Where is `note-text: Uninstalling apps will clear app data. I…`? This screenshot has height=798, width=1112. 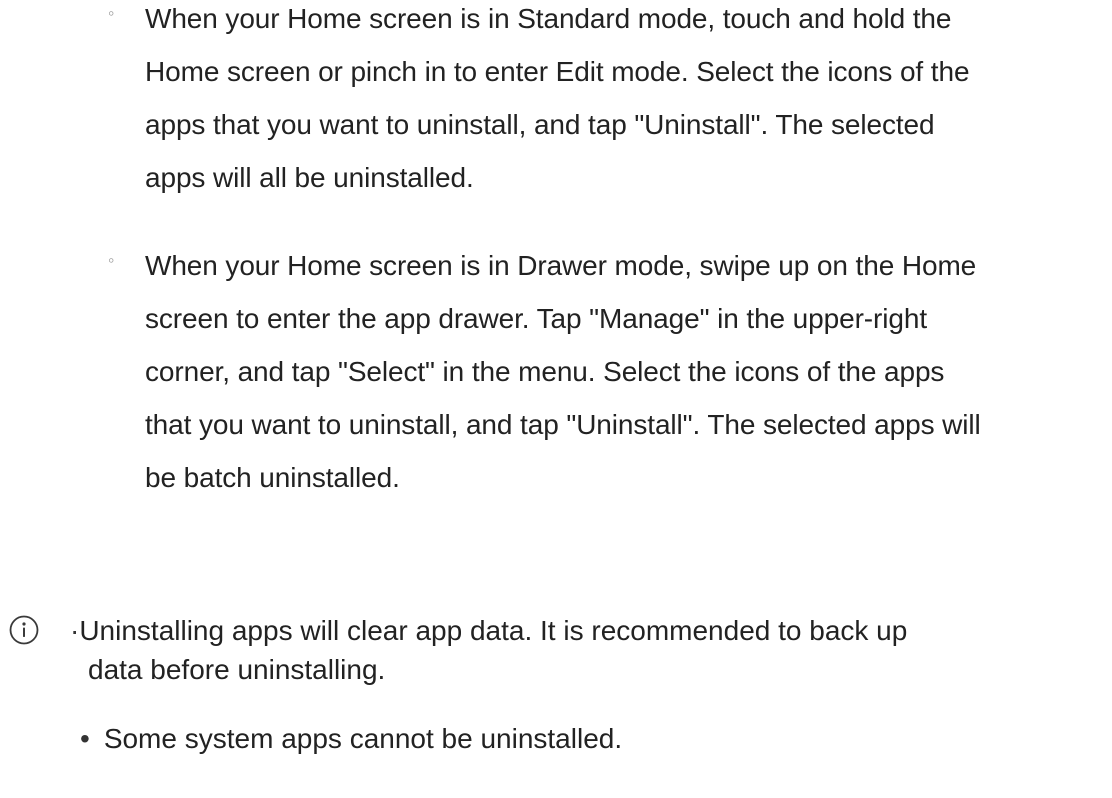
note-text: Uninstalling apps will clear app data. I… is located at coordinates (493, 630).